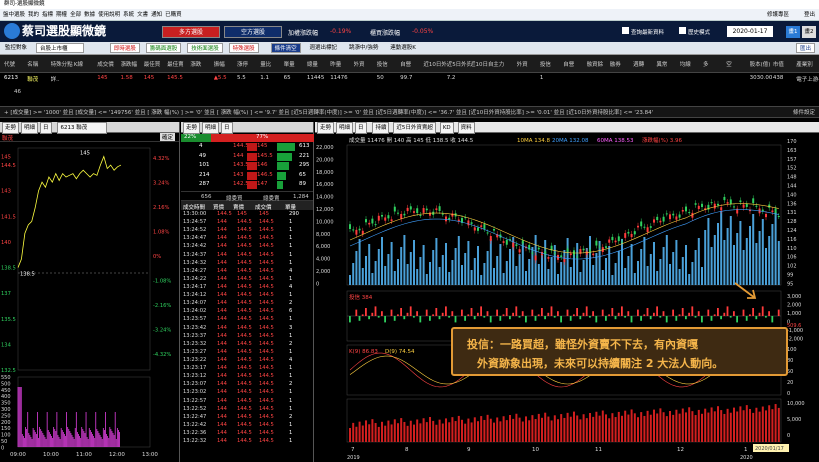 This screenshot has height=462, width=819. What do you see at coordinates (253, 32) in the screenshot?
I see `short-select-button: 空方選股` at bounding box center [253, 32].